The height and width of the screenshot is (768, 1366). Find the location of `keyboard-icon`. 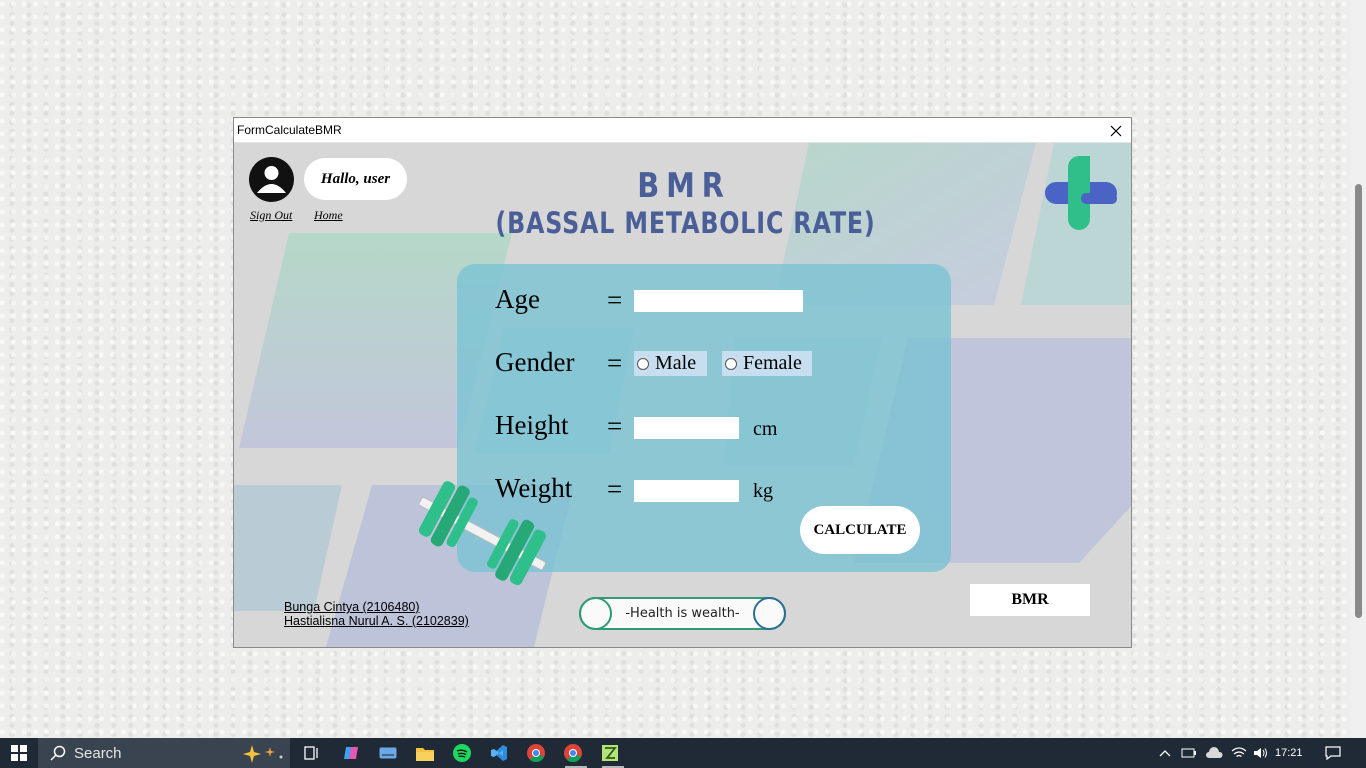

keyboard-icon is located at coordinates (388, 753).